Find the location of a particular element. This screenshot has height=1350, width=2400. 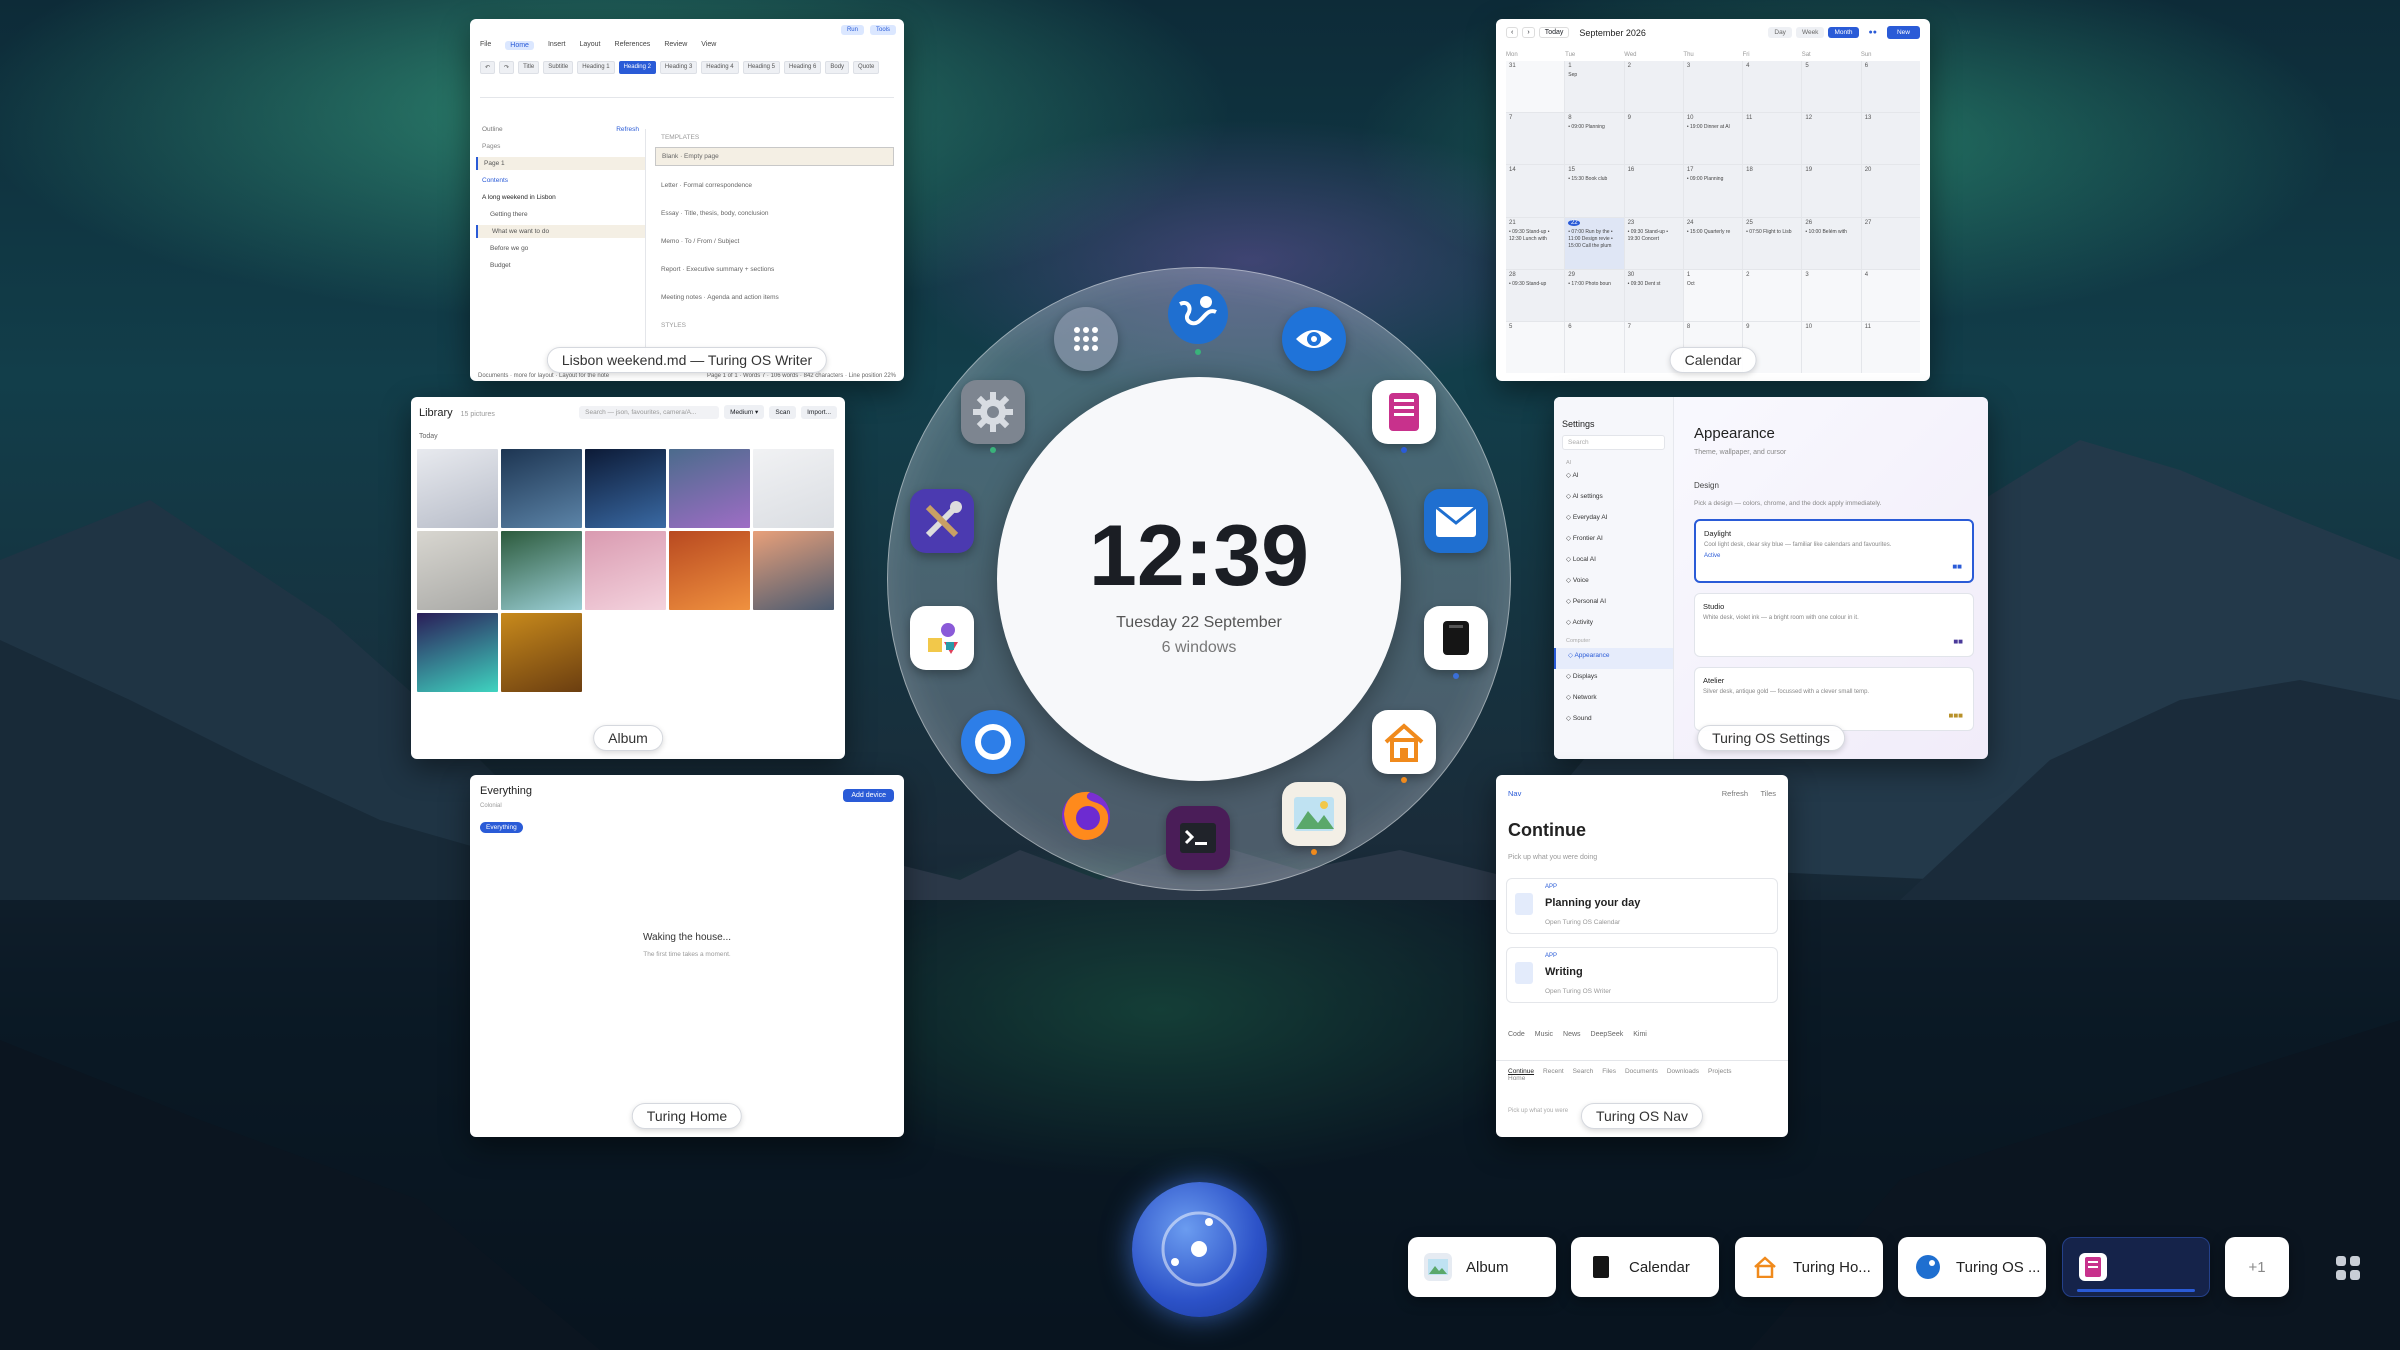

day-cell: 10 is located at coordinates (1831, 347).